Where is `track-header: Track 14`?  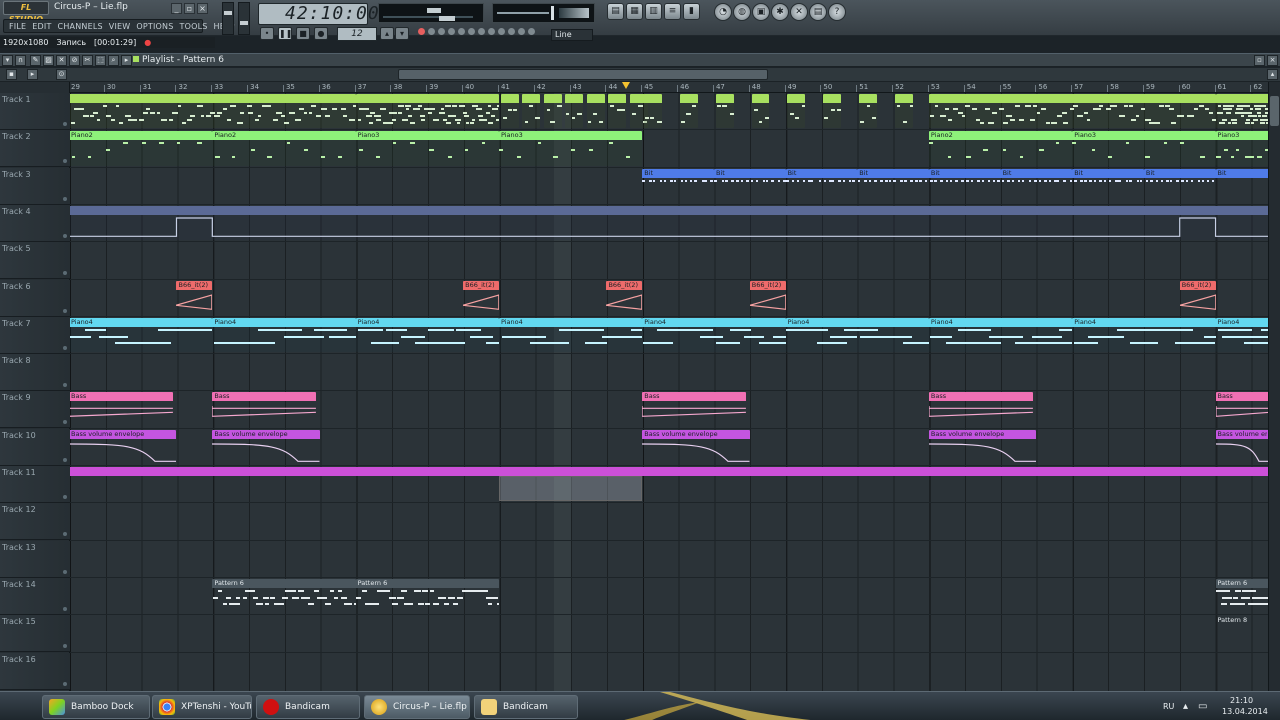
track-header: Track 14 is located at coordinates (35, 596).